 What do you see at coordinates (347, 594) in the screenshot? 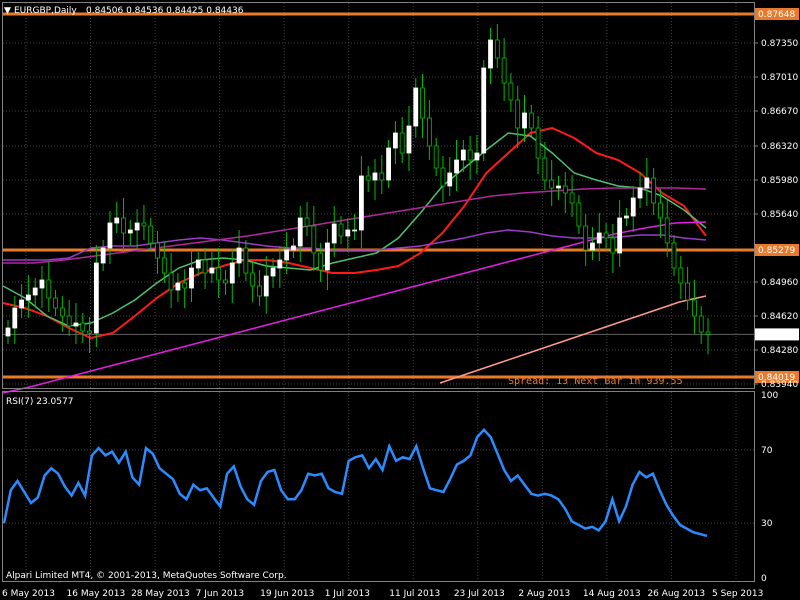
I see `x-axis-label: 1 Jul 2013` at bounding box center [347, 594].